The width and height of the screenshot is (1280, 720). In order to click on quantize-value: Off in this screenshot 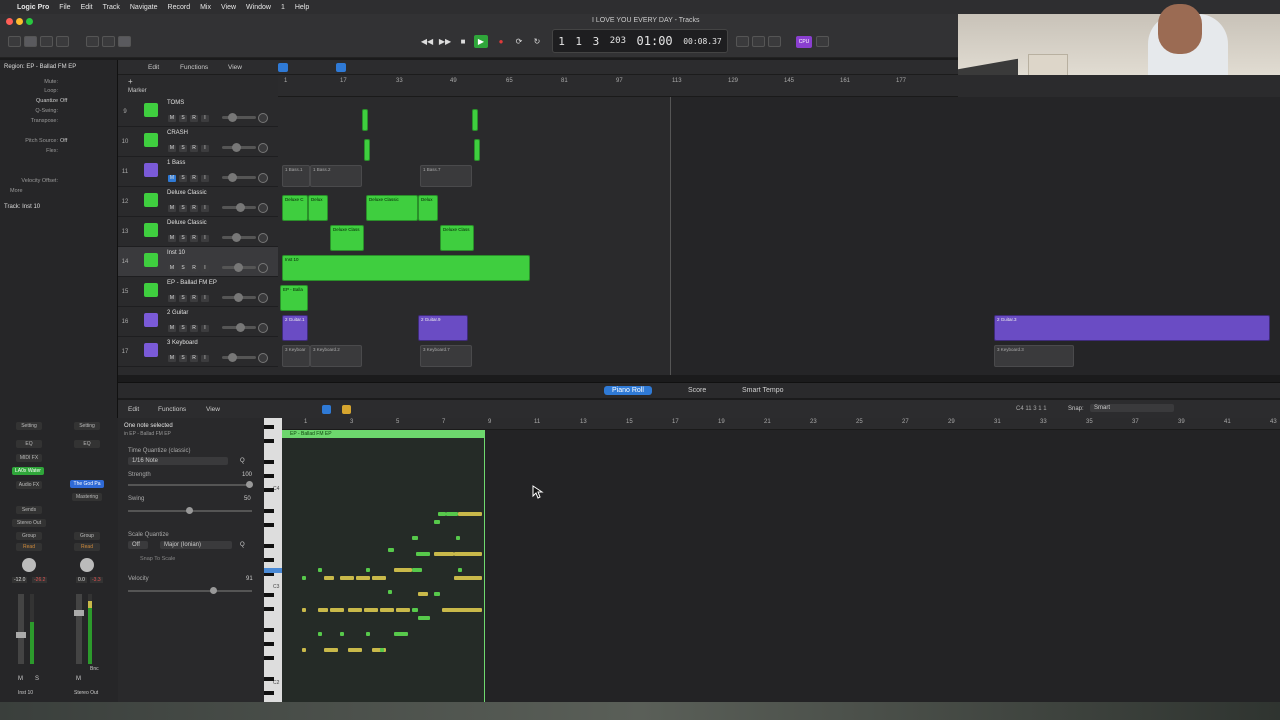, I will do `click(63, 101)`.